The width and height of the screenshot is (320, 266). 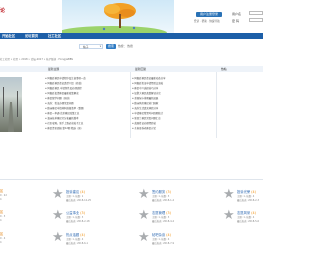 I want to click on reply-link: 阿根廷签证申请经验交流帖, so click(x=148, y=83).